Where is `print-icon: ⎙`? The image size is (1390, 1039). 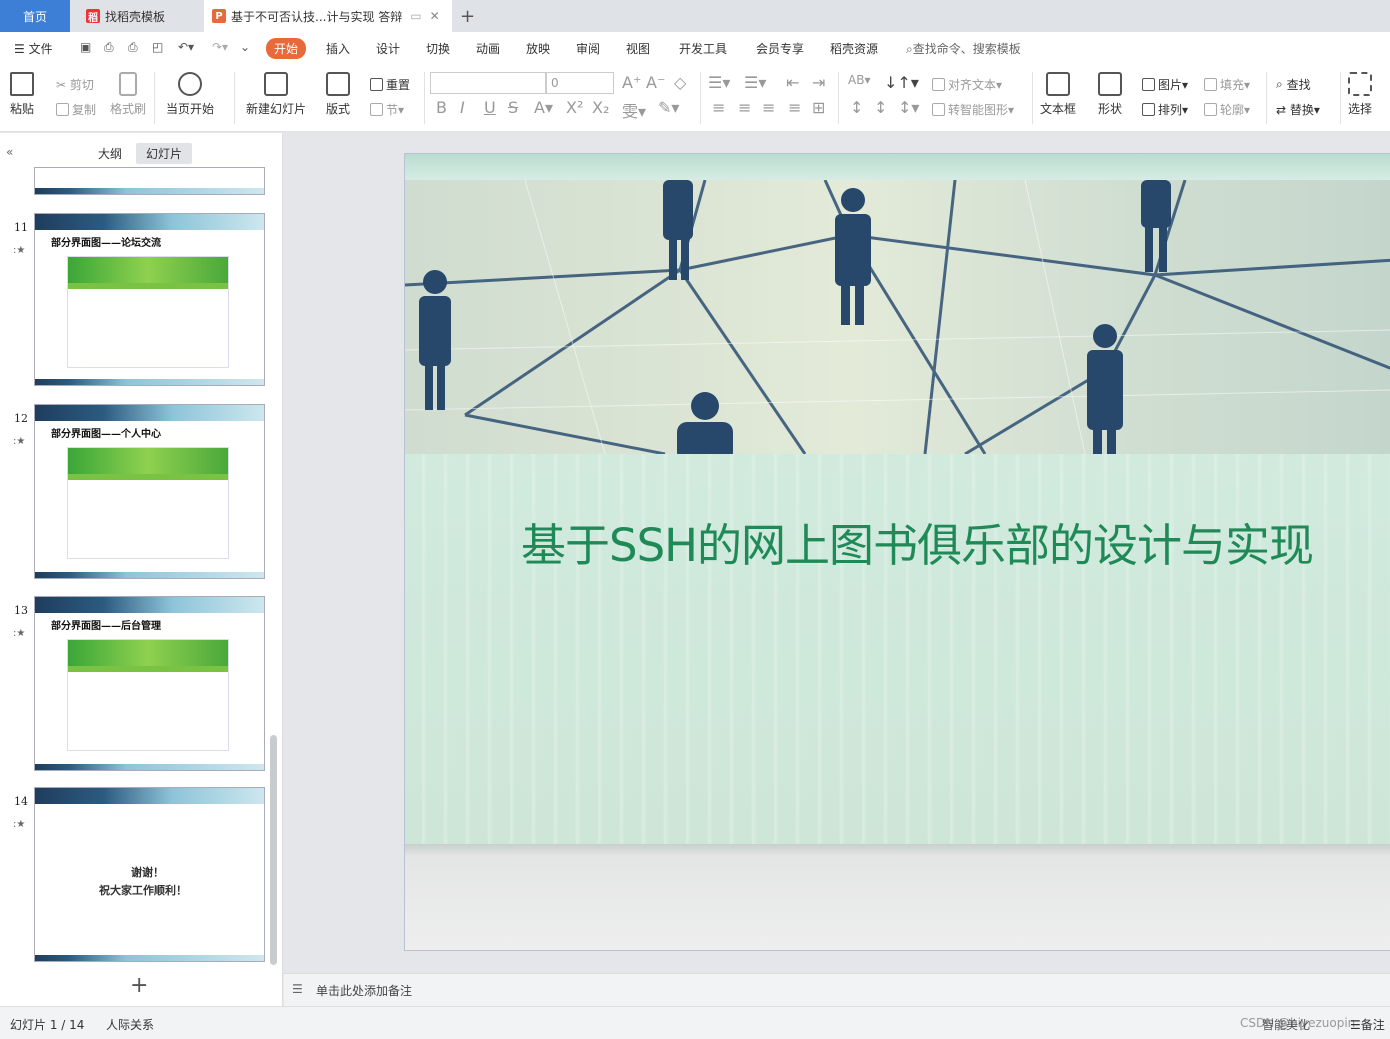 print-icon: ⎙ is located at coordinates (133, 47).